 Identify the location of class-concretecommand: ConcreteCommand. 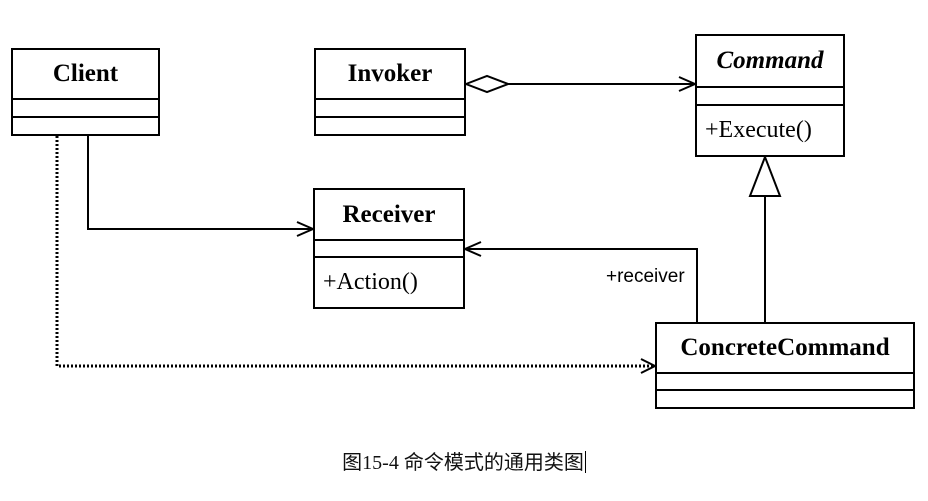
(785, 365).